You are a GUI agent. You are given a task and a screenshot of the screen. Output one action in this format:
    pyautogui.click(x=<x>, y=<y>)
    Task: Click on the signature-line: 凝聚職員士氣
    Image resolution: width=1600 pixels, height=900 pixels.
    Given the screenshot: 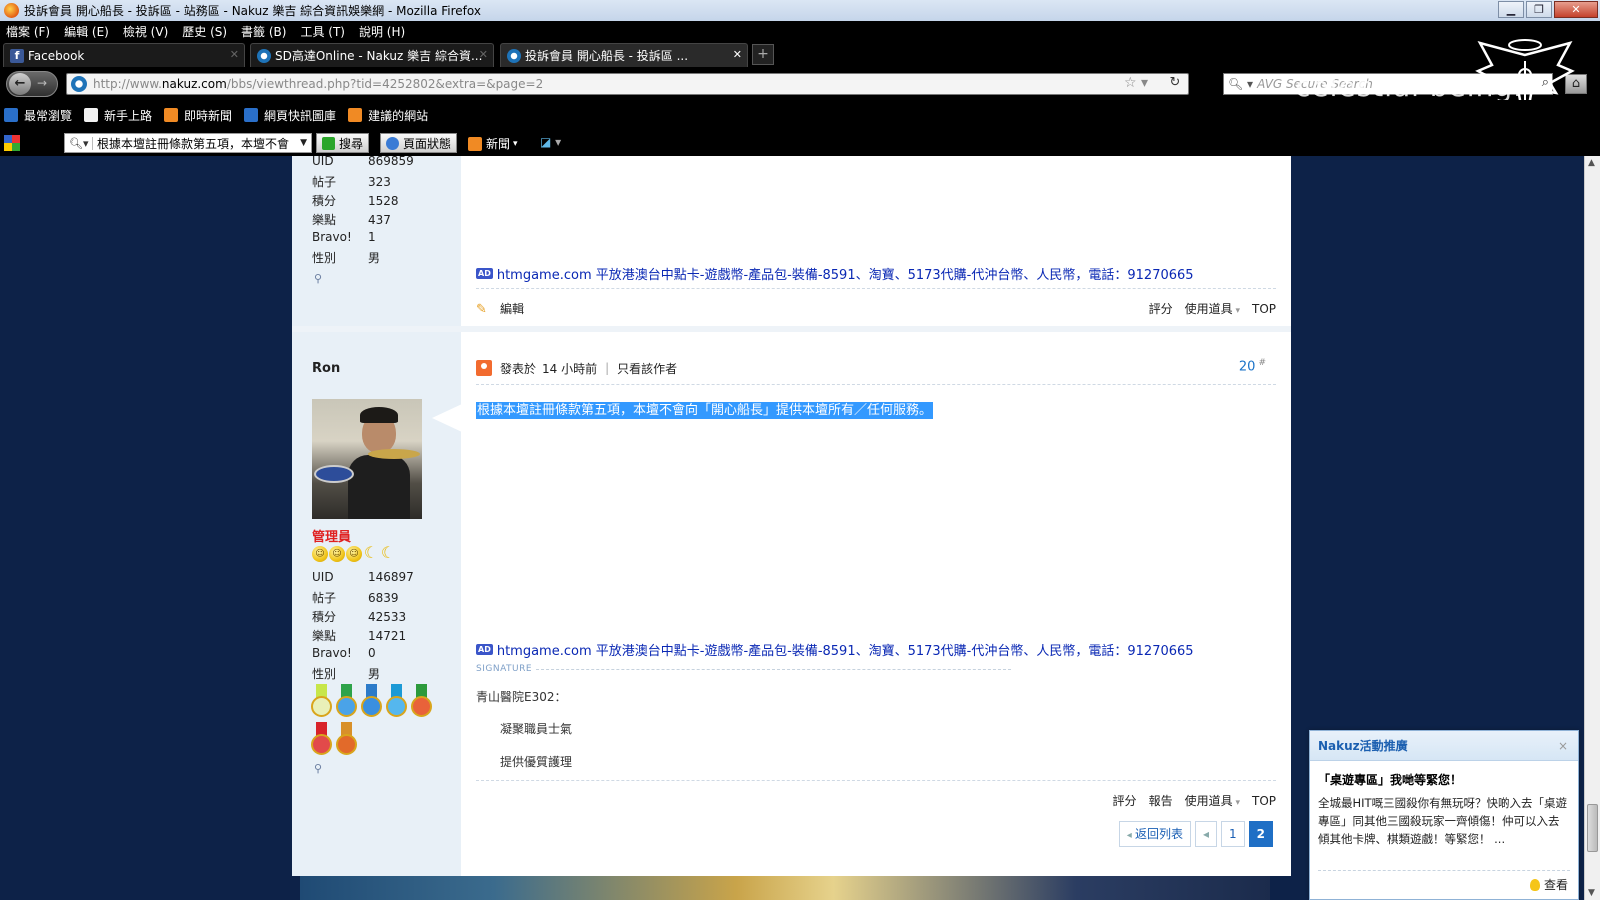 What is the action you would take?
    pyautogui.click(x=536, y=729)
    